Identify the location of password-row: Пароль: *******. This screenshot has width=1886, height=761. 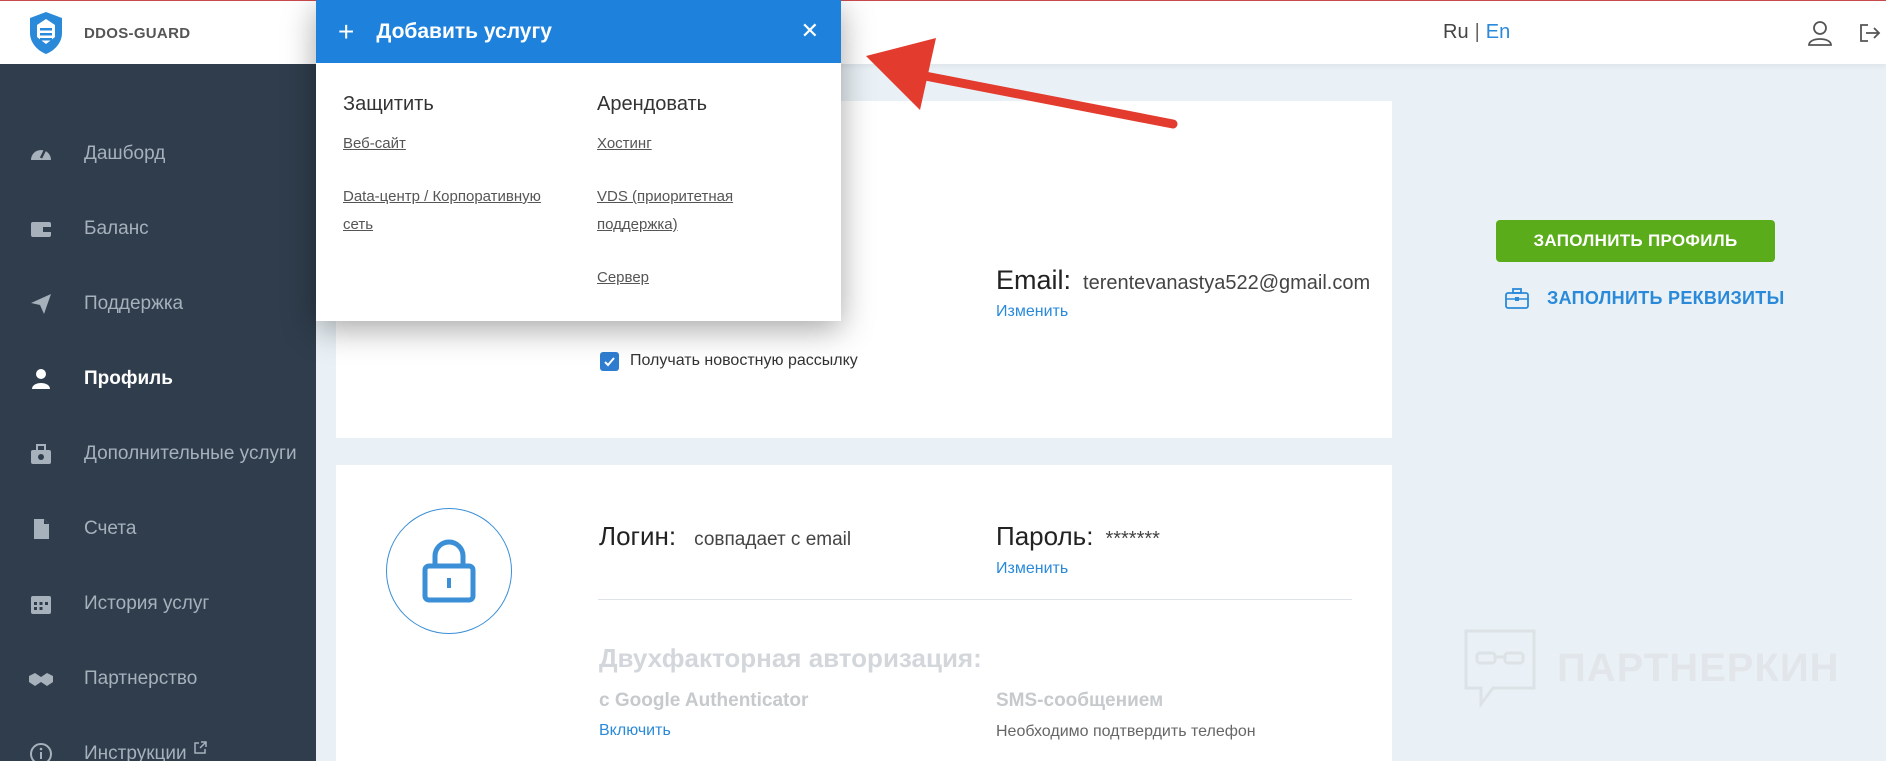
(1078, 536).